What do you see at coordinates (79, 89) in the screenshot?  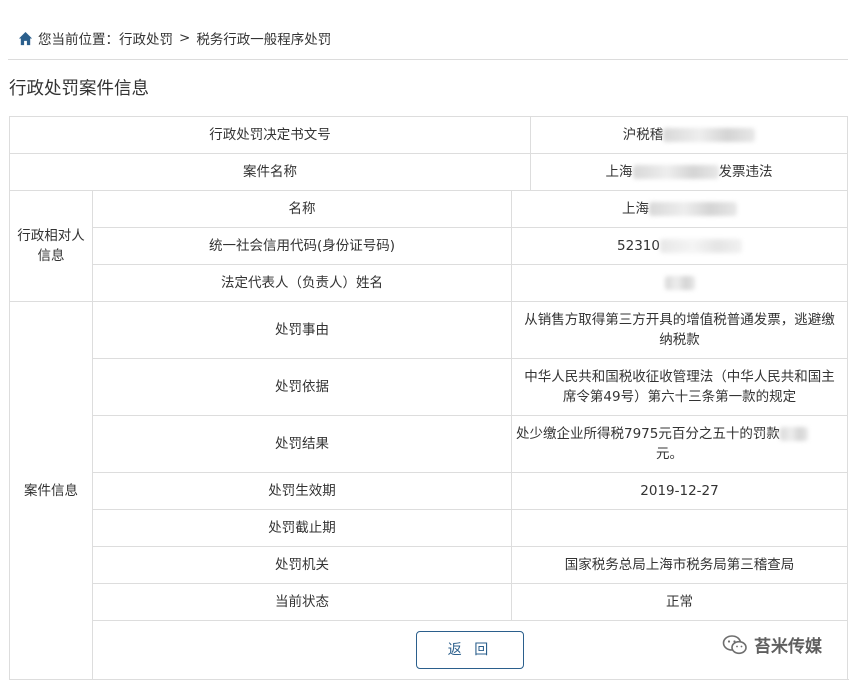 I see `page-title: 行政处罚案件信息` at bounding box center [79, 89].